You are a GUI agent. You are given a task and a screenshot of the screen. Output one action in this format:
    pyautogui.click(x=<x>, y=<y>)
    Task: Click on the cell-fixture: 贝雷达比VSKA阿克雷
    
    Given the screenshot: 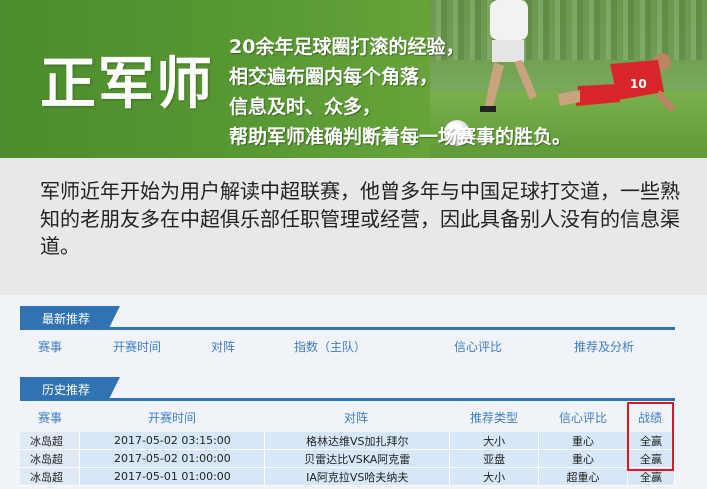 What is the action you would take?
    pyautogui.click(x=357, y=458)
    